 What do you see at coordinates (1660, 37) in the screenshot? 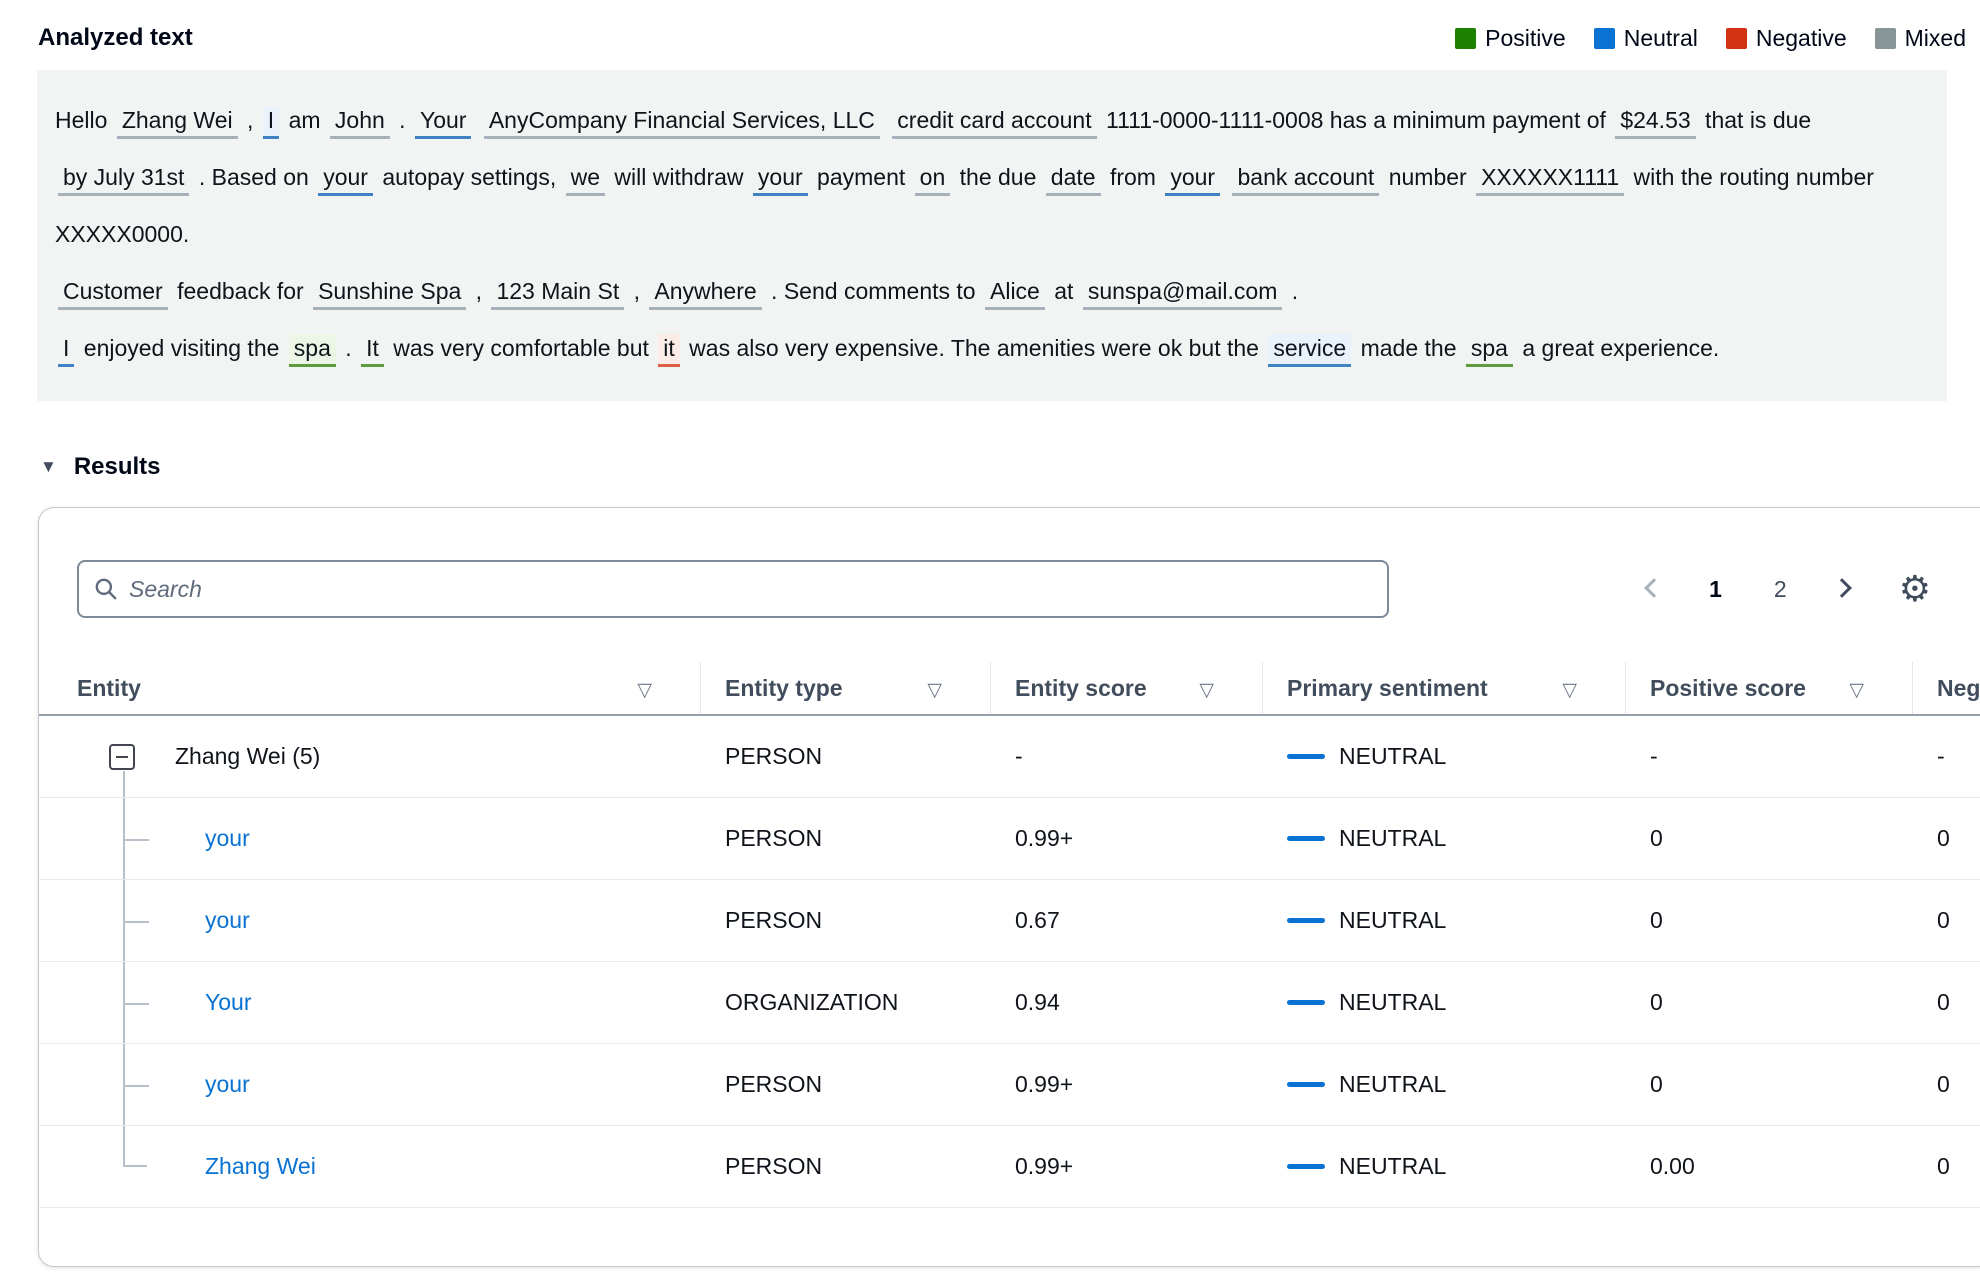
I see `legend-label: Neutral` at bounding box center [1660, 37].